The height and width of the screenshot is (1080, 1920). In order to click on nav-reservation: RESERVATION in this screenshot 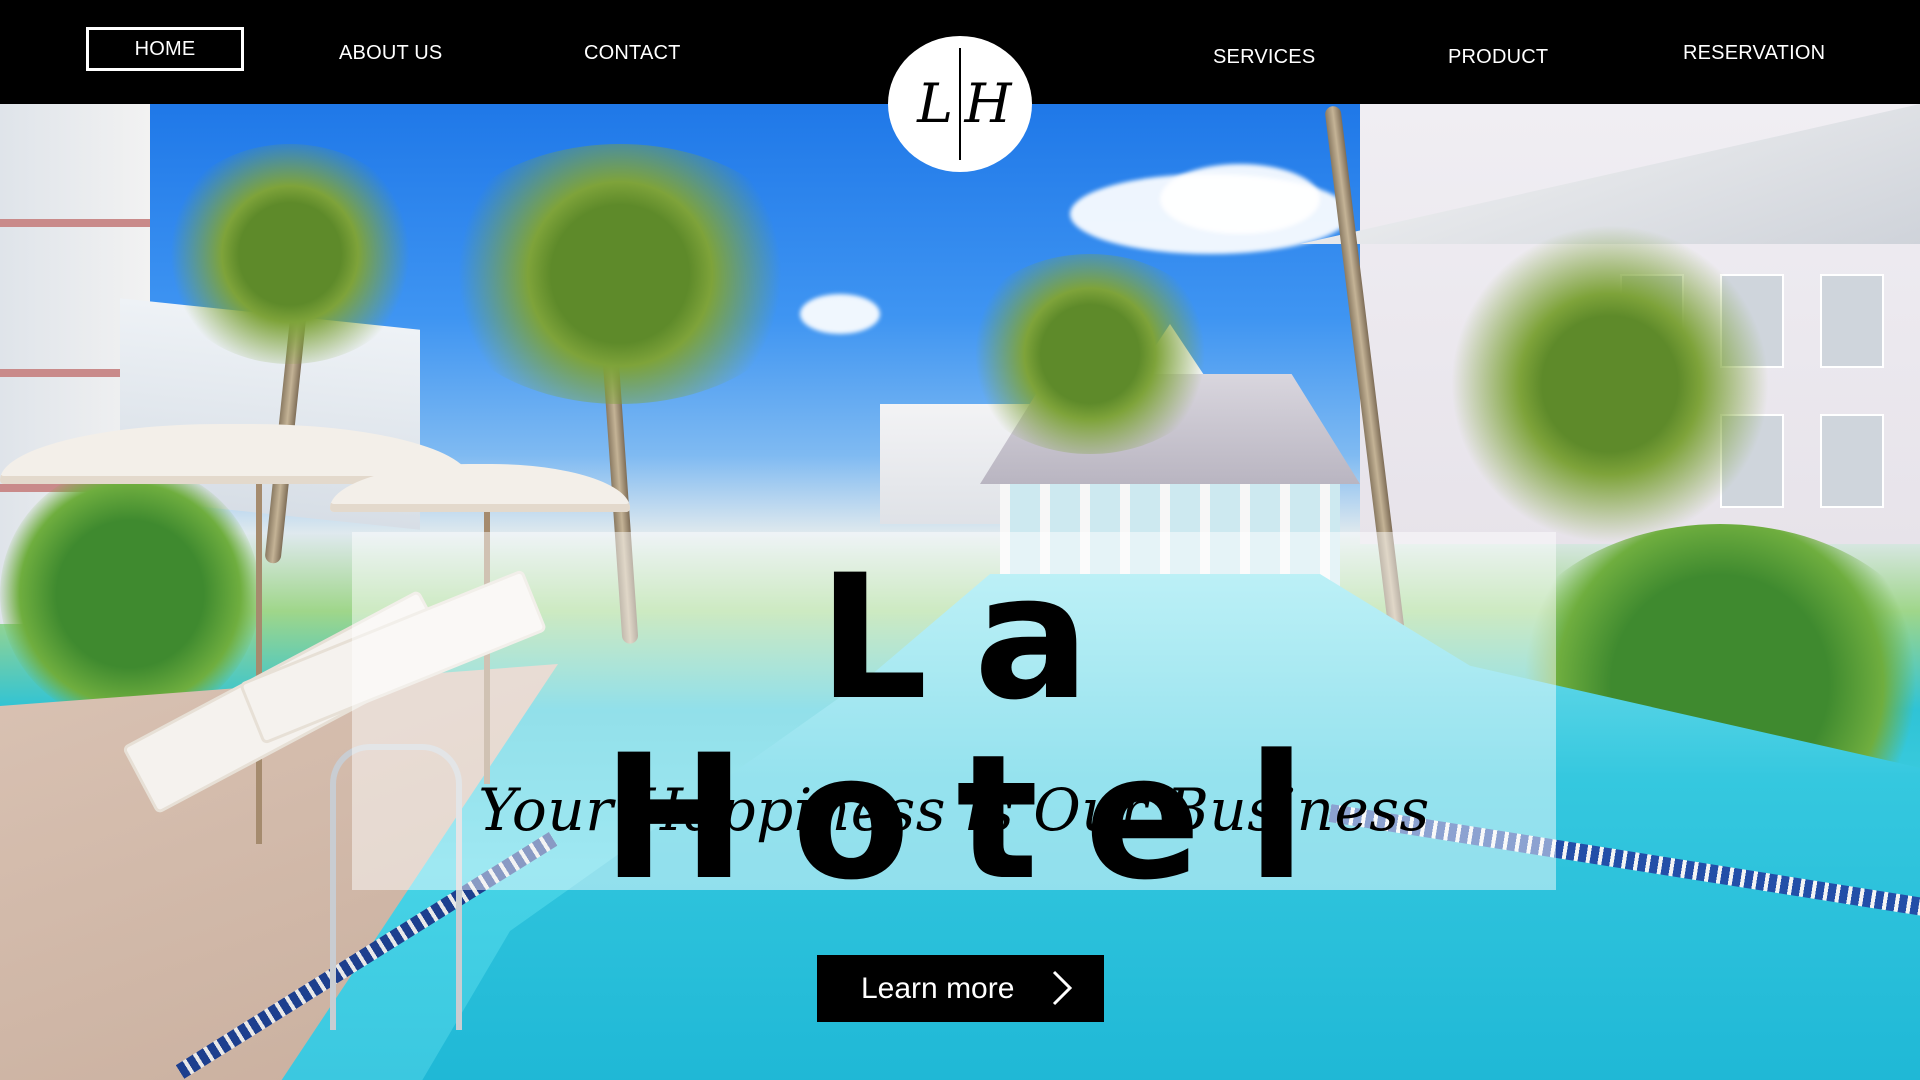, I will do `click(1754, 53)`.